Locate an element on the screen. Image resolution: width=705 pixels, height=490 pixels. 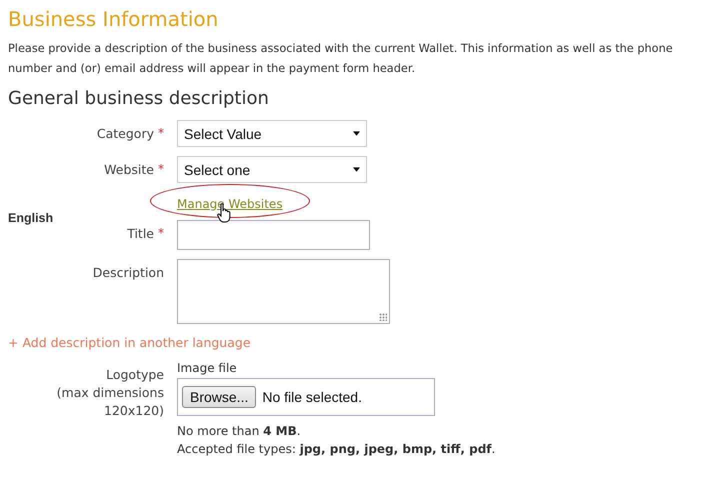
dimensions-hint: (max dimensions 120x120) is located at coordinates (110, 402).